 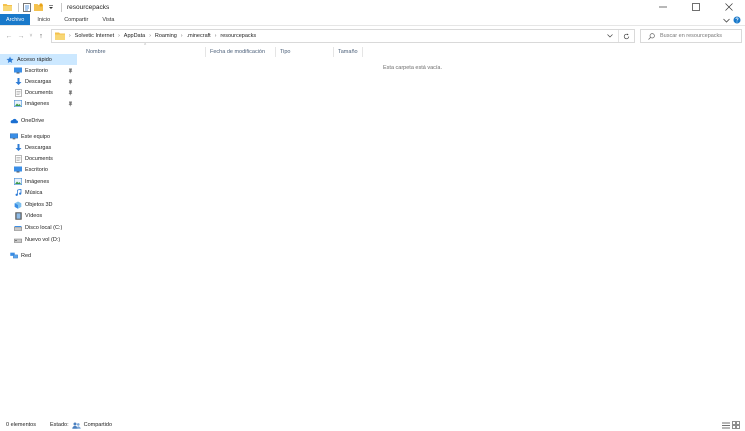 I want to click on details-view-icon, so click(x=726, y=425).